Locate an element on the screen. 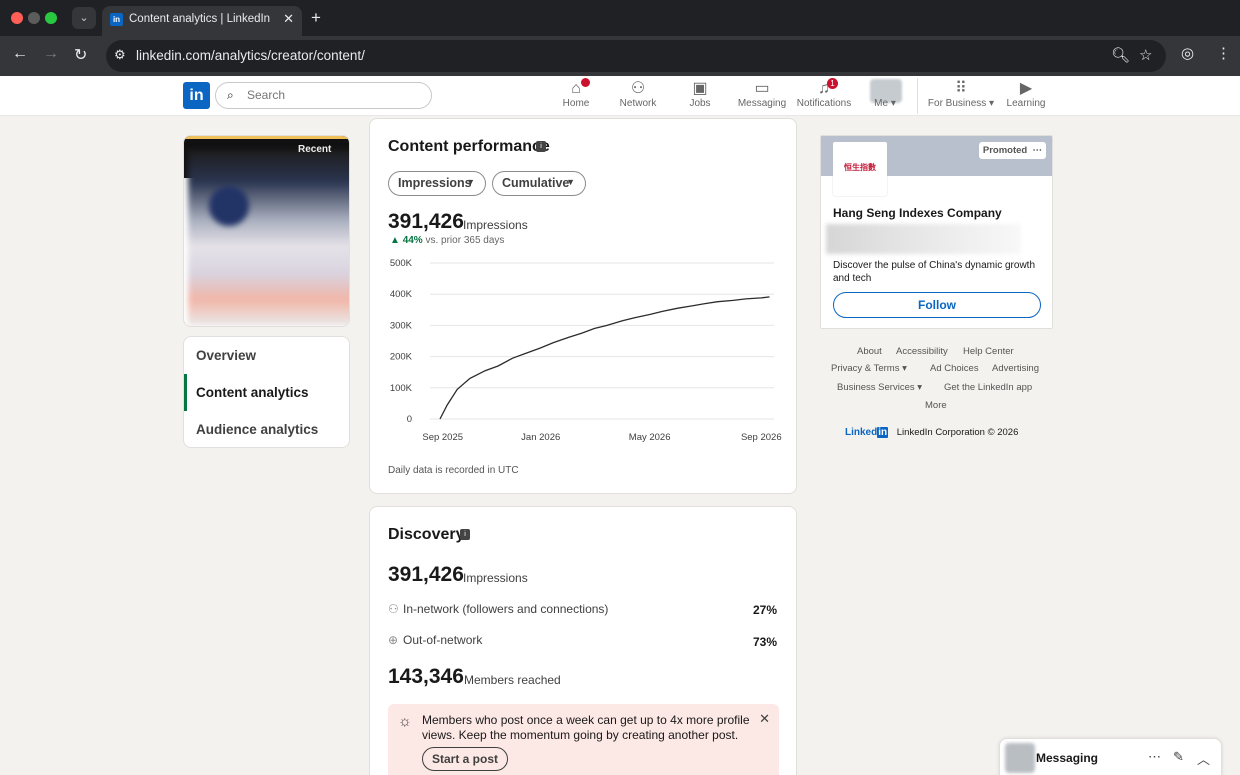 This screenshot has height=775, width=1240. out-network-percent: 73% is located at coordinates (764, 642).